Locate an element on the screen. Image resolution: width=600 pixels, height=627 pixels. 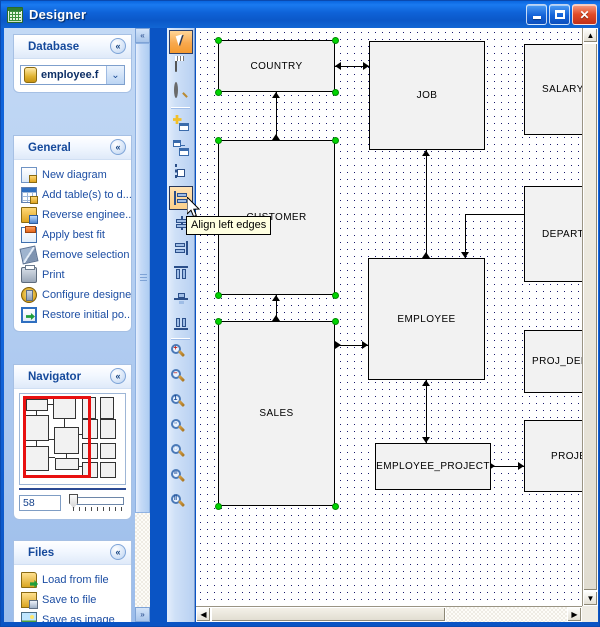
group-general-header: General « is located at coordinates (72, 148).